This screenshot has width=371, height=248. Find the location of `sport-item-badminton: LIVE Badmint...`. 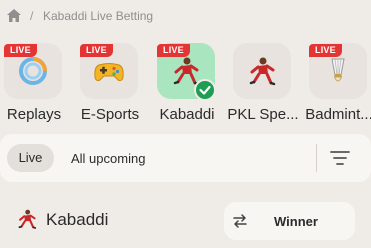

sport-item-badminton: LIVE Badmint... is located at coordinates (338, 81).